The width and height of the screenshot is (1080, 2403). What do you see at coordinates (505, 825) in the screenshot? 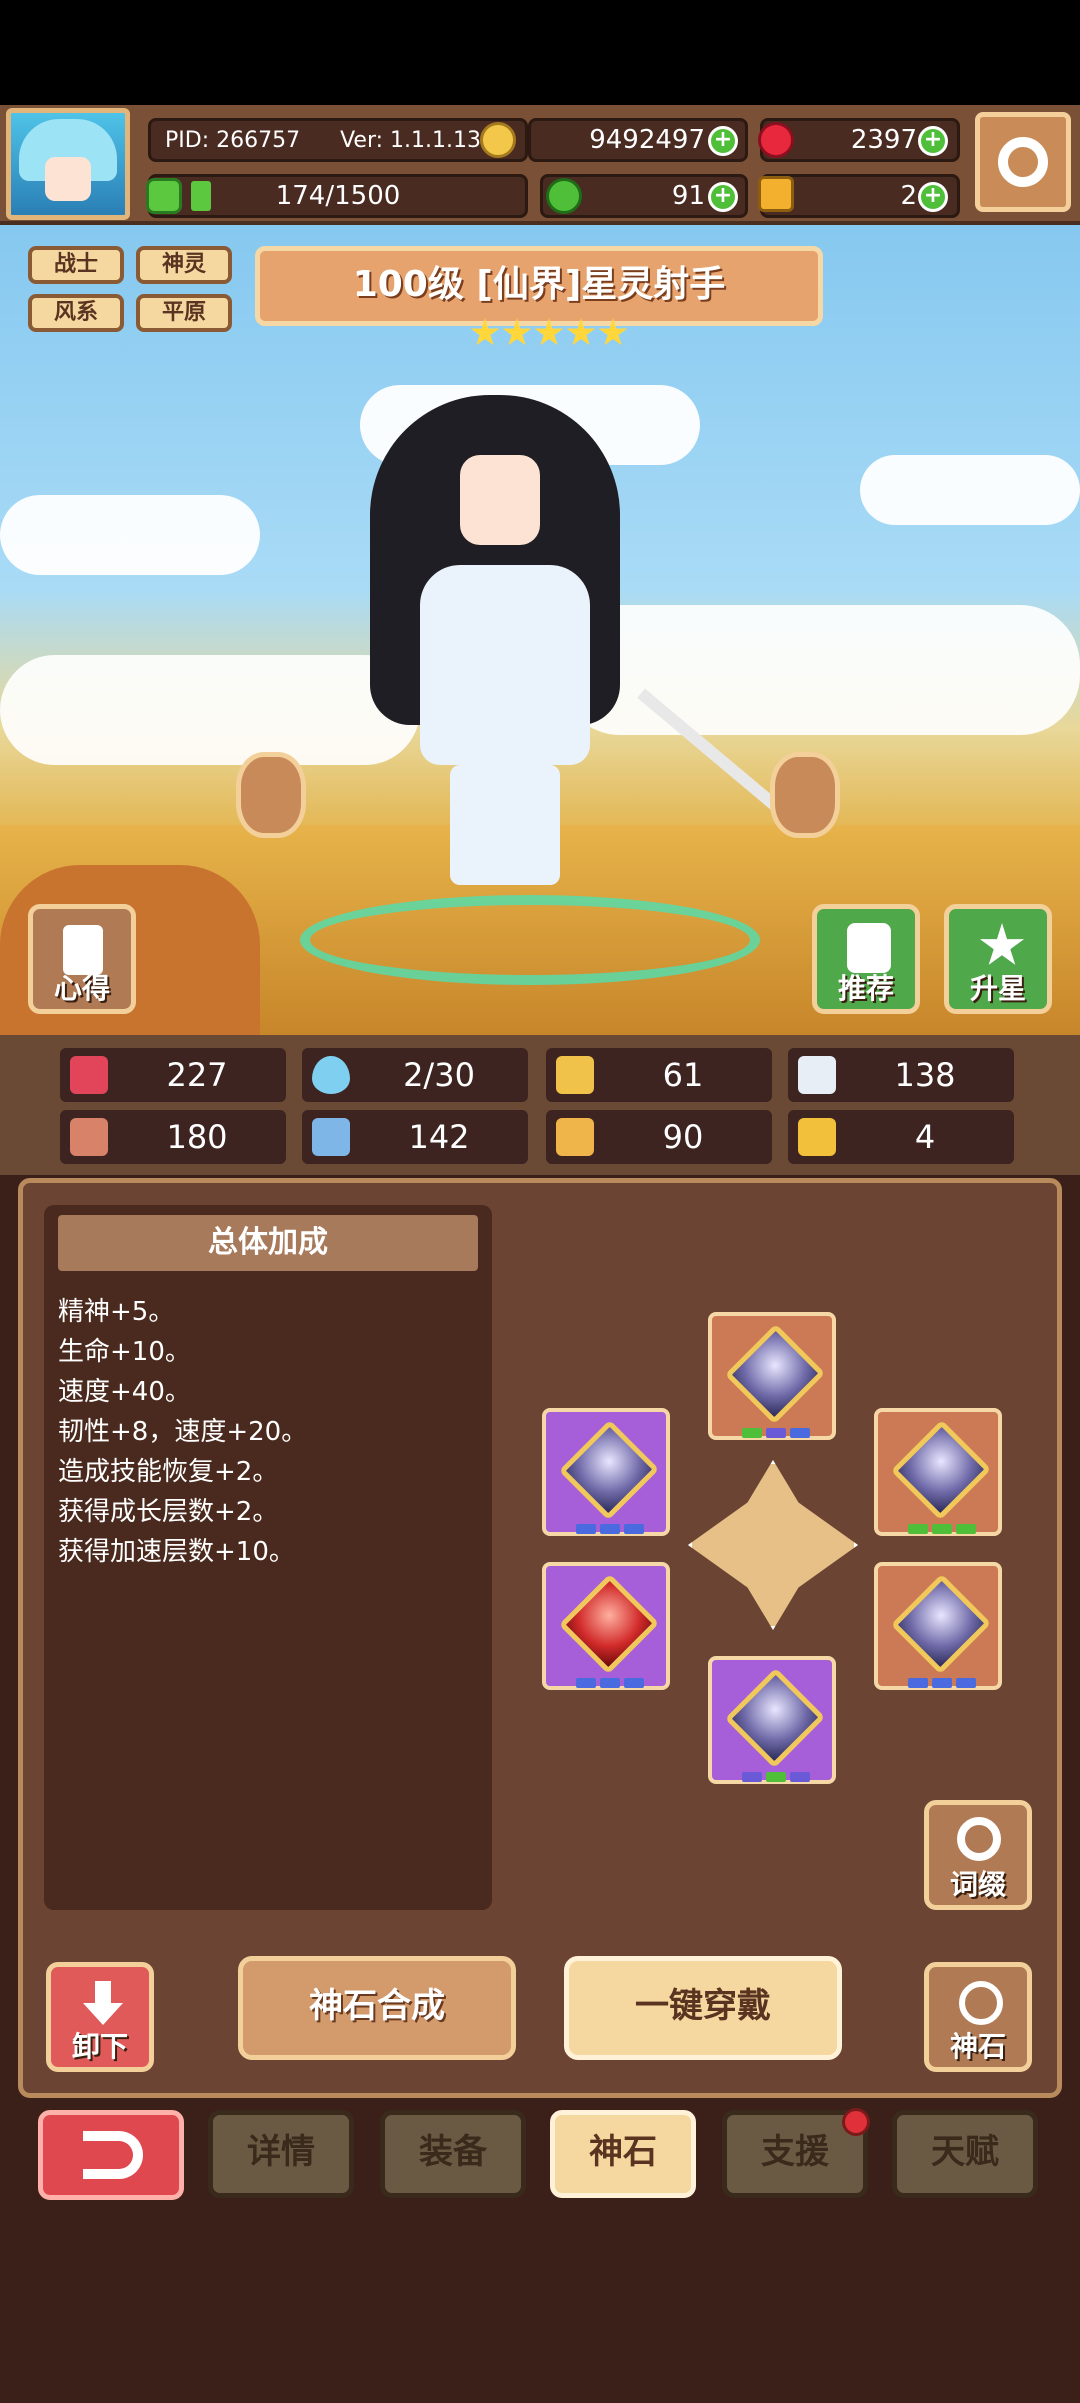
I see `hero-skirt` at bounding box center [505, 825].